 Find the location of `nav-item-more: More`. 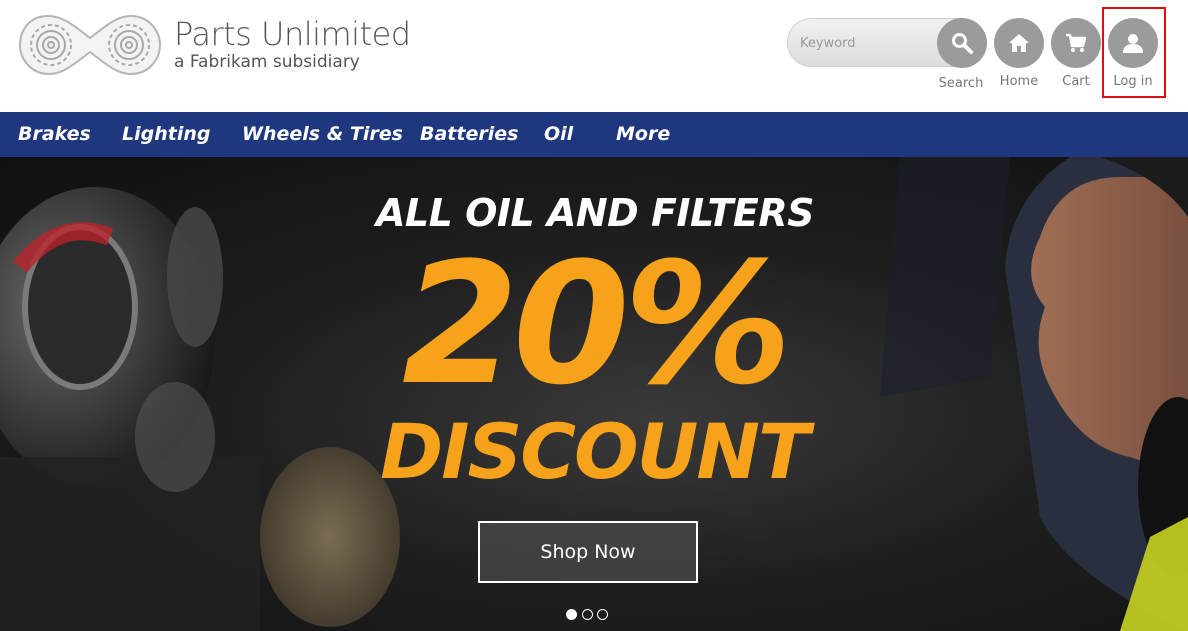

nav-item-more: More is located at coordinates (643, 134).